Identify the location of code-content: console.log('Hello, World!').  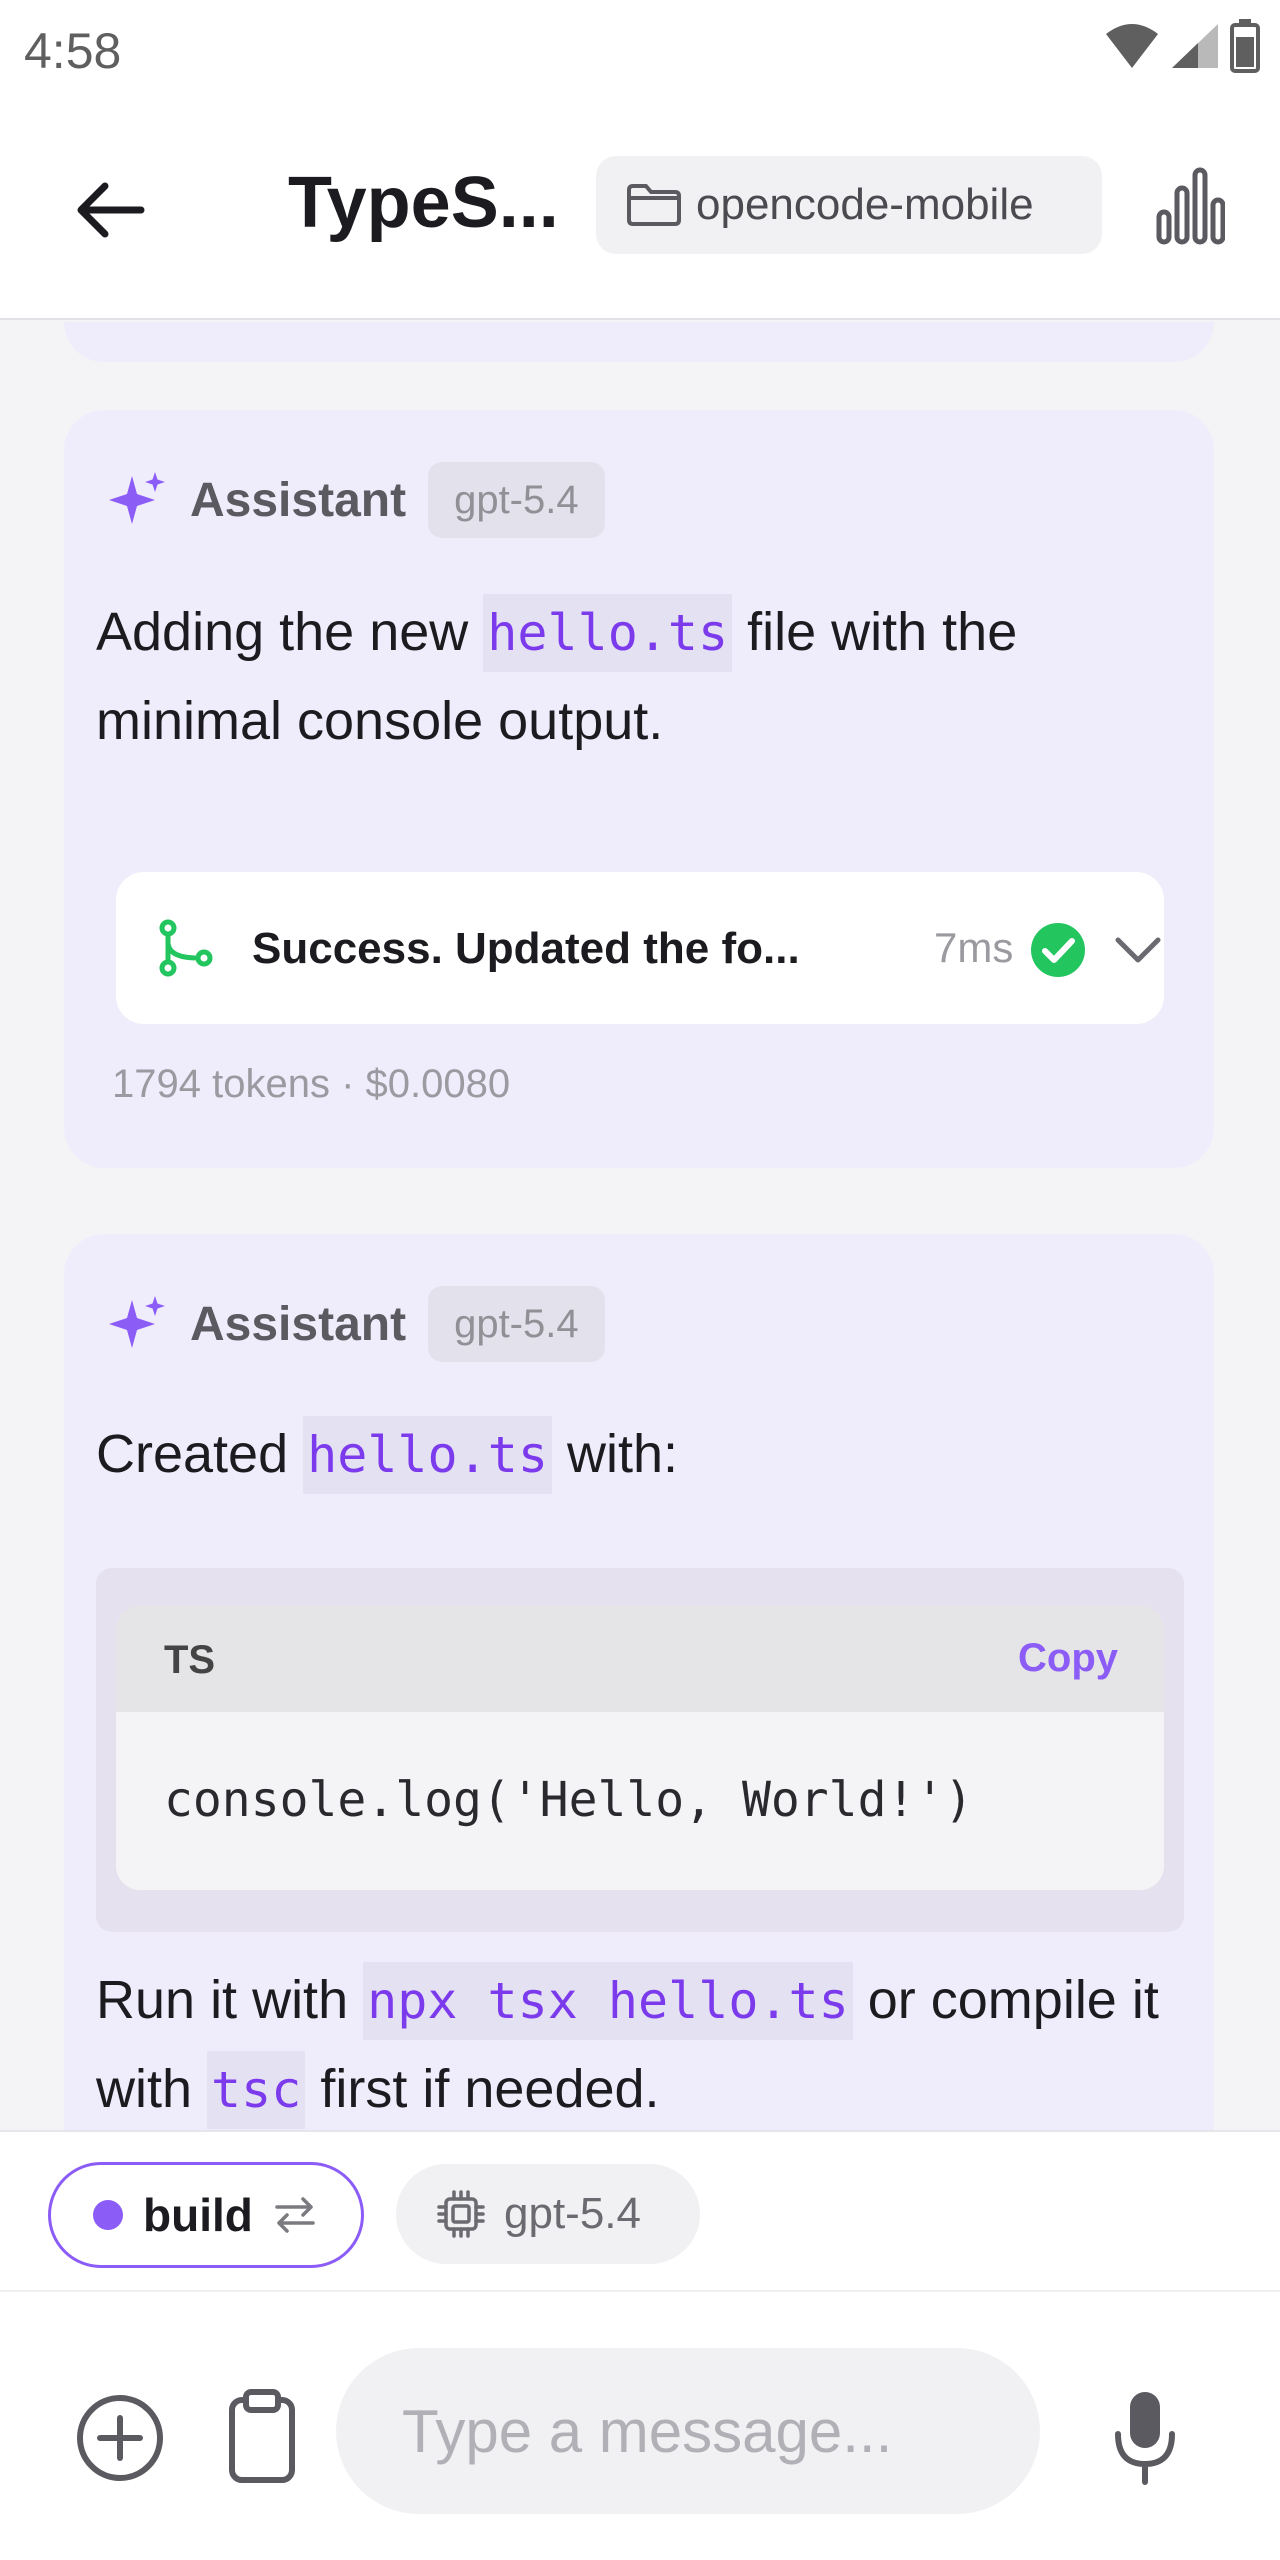
(569, 1800).